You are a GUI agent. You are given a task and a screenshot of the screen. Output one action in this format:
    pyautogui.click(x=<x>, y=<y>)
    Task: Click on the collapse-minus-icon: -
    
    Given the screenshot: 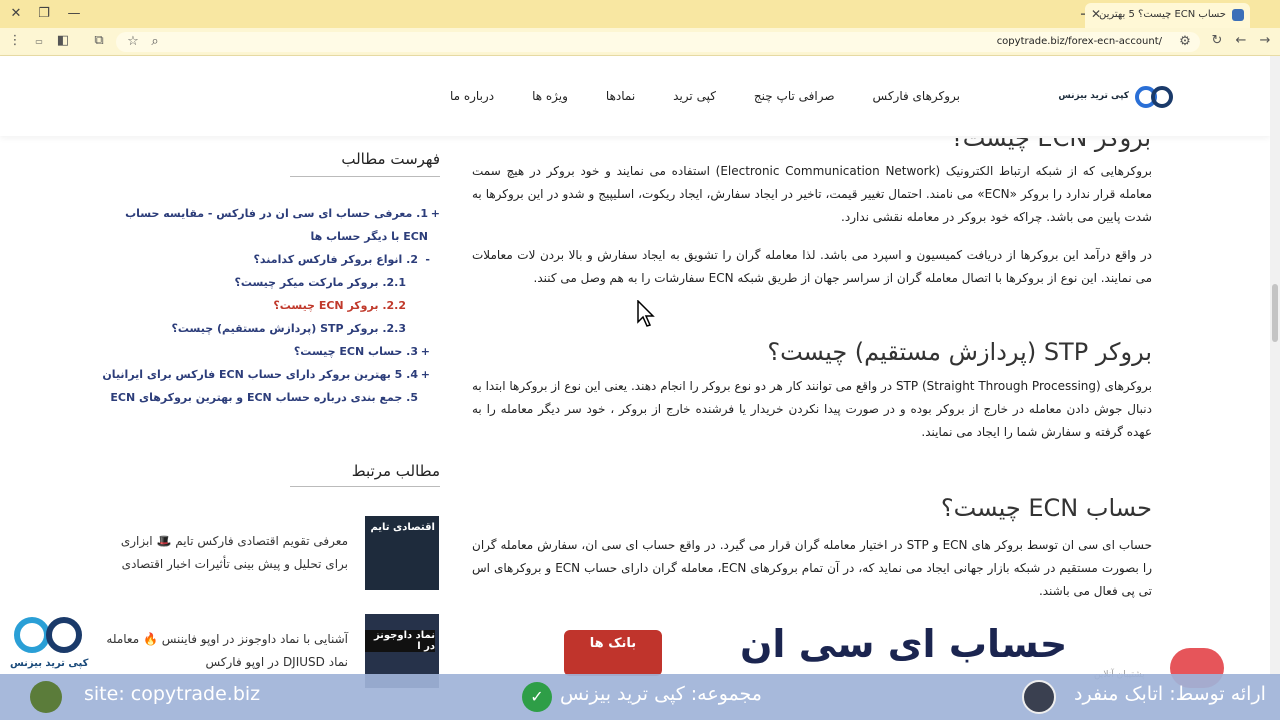 What is the action you would take?
    pyautogui.click(x=427, y=259)
    